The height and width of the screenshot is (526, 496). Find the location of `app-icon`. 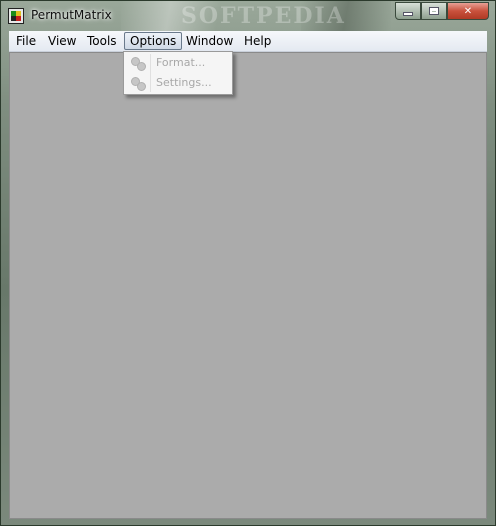

app-icon is located at coordinates (16, 16).